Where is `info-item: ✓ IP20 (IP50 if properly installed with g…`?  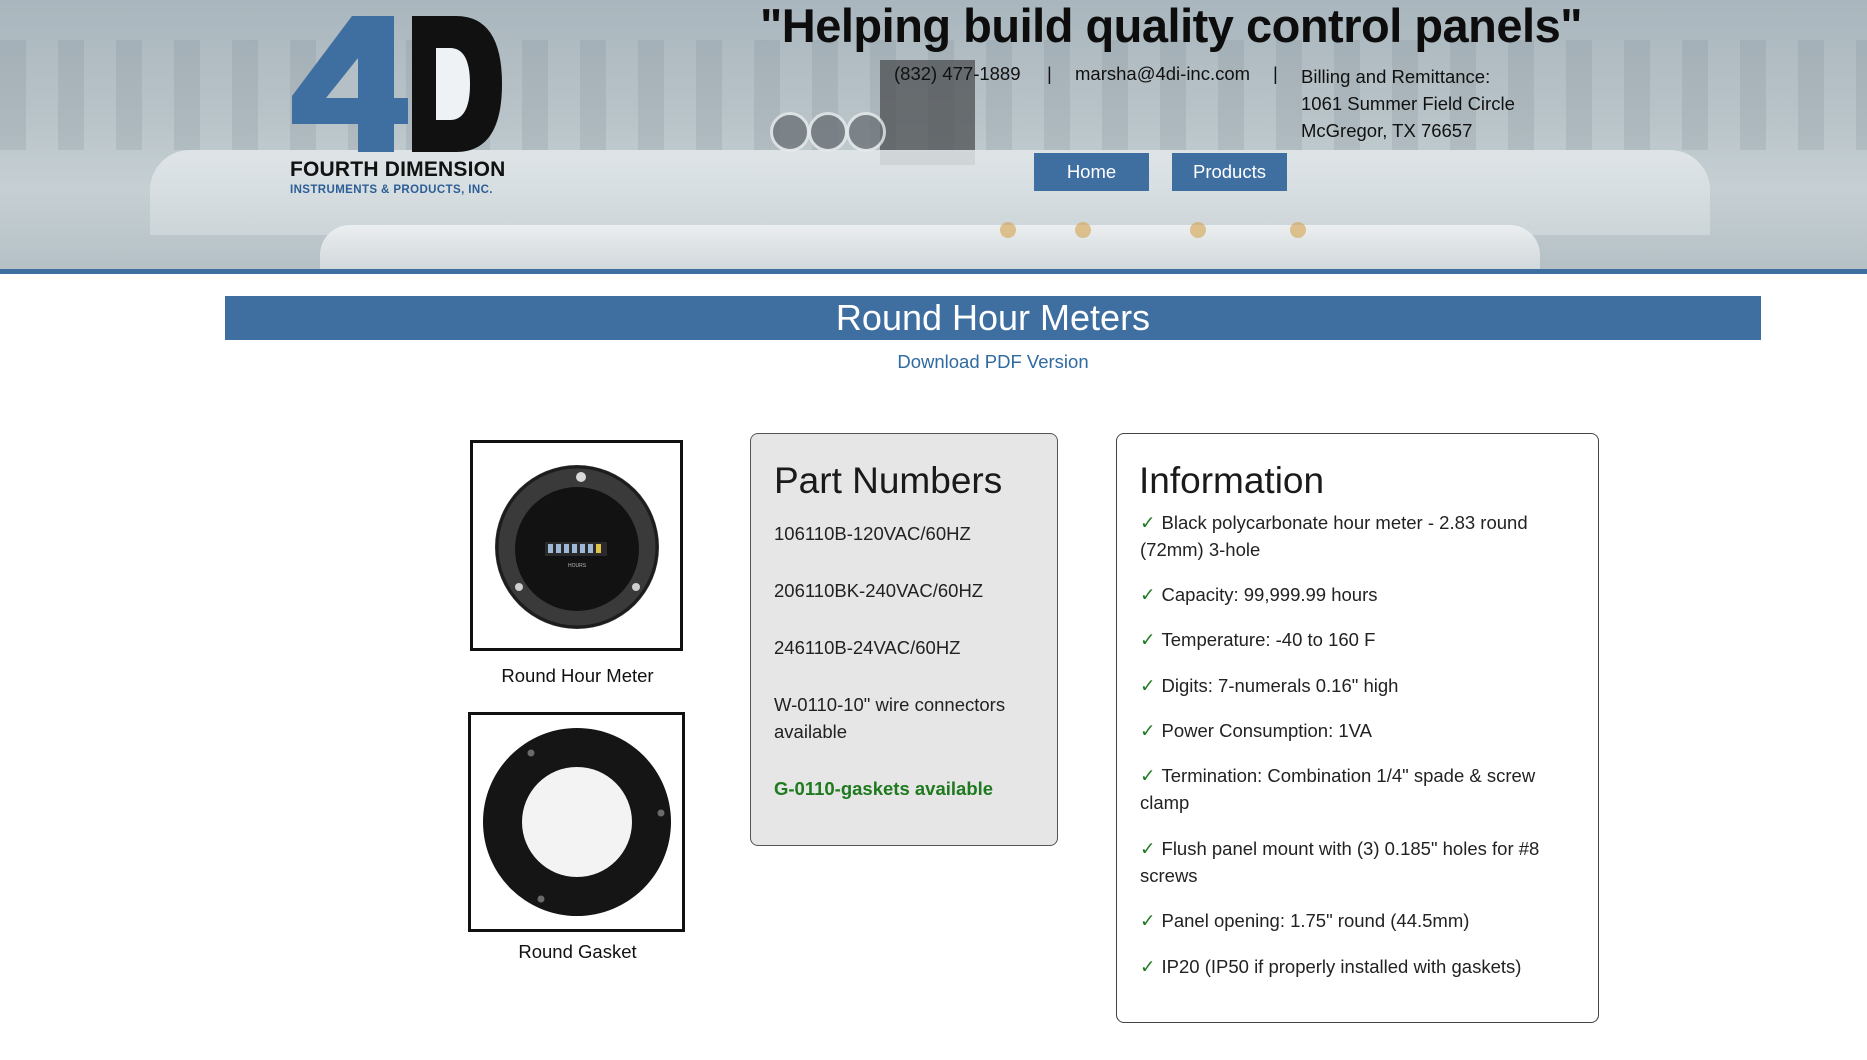 info-item: ✓ IP20 (IP50 if properly installed with g… is located at coordinates (1350, 966).